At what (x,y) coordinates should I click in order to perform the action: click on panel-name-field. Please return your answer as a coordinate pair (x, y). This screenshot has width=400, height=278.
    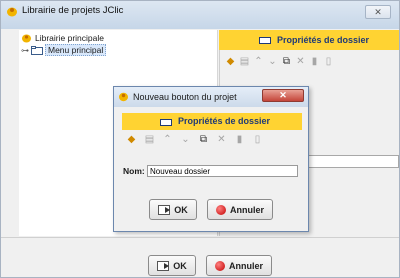
    Looking at the image, I should click on (350, 161).